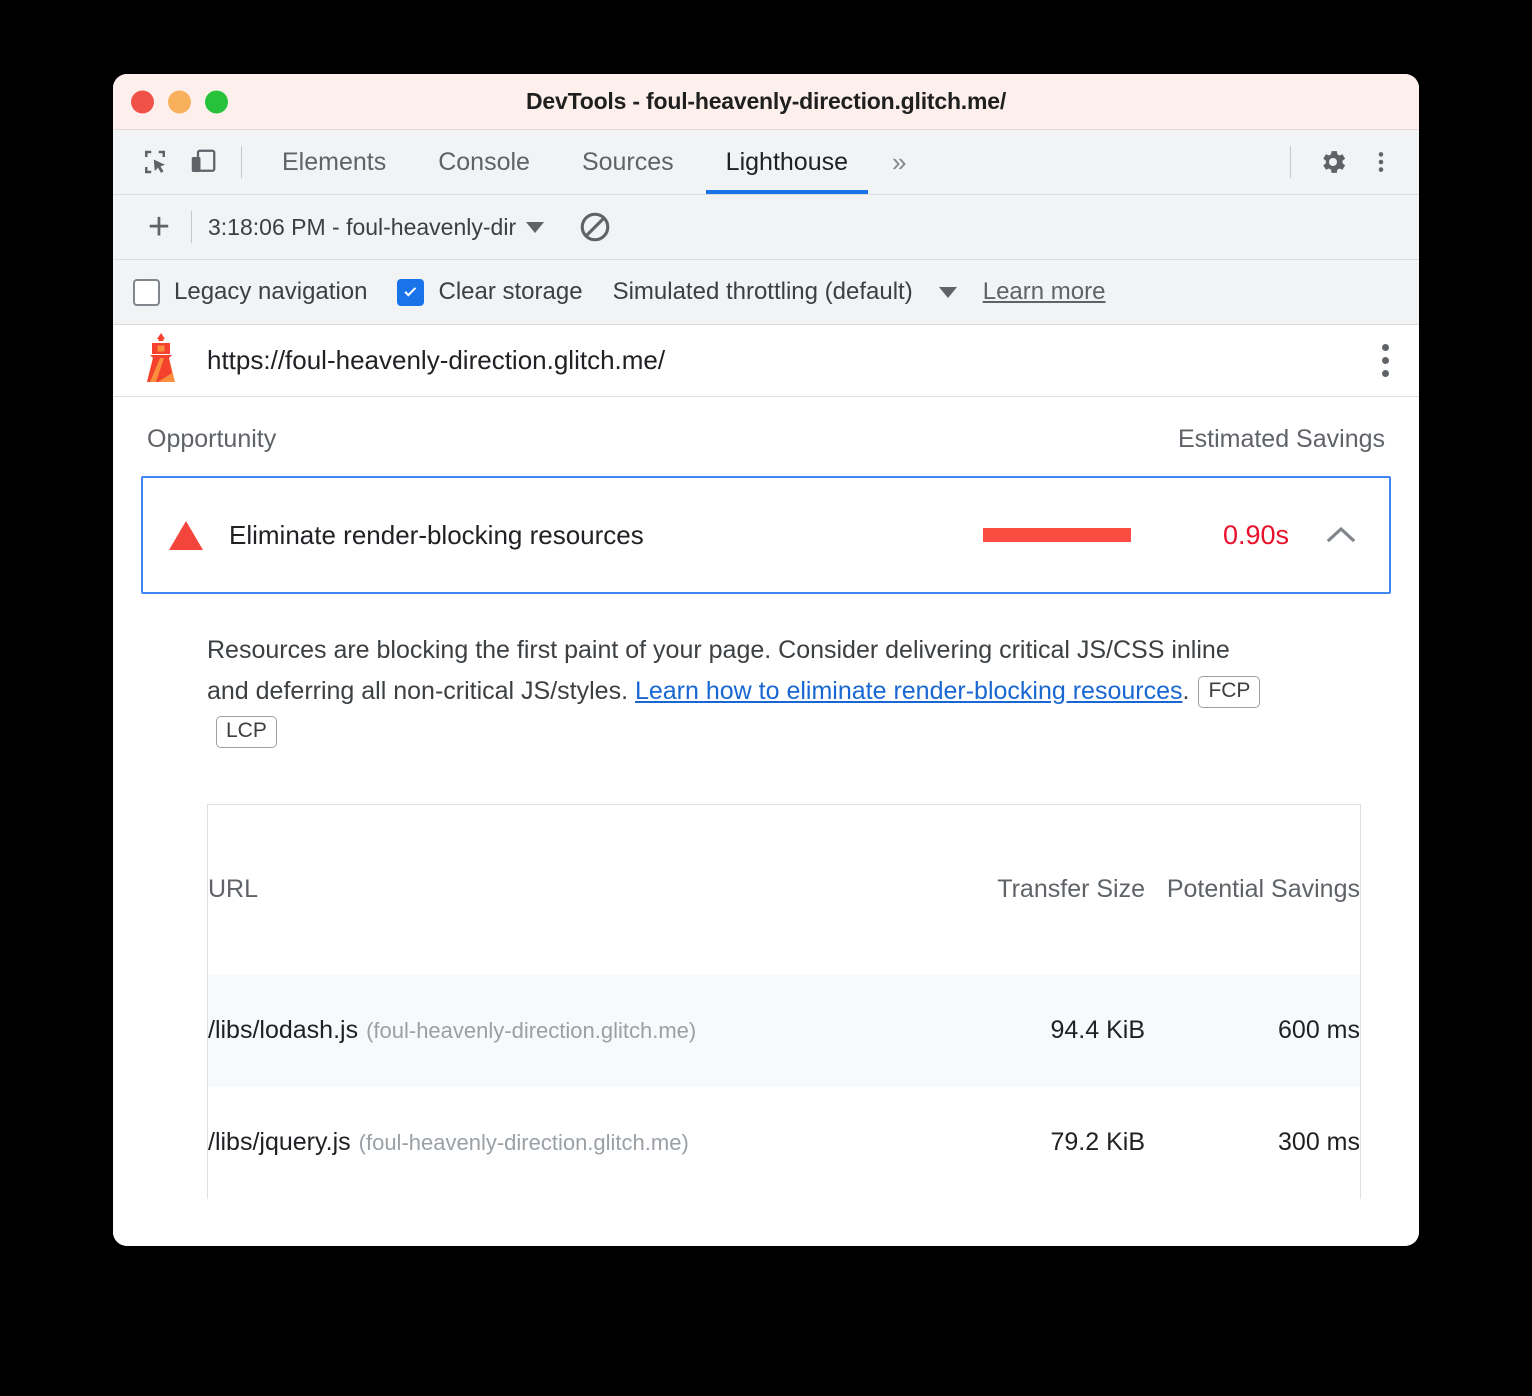 This screenshot has height=1396, width=1532. I want to click on tab-console: Console, so click(484, 162).